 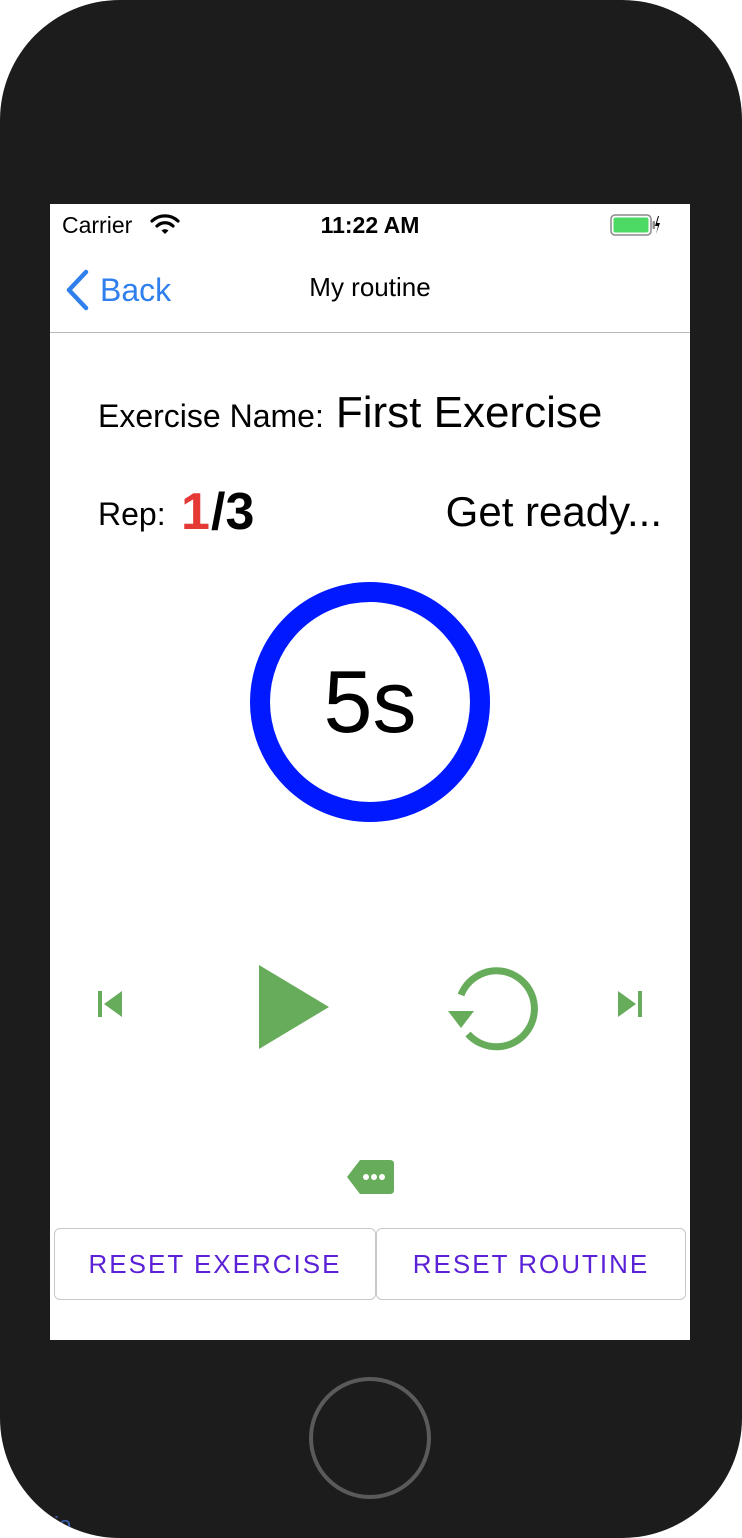 I want to click on rep-label: Rep:, so click(x=132, y=514).